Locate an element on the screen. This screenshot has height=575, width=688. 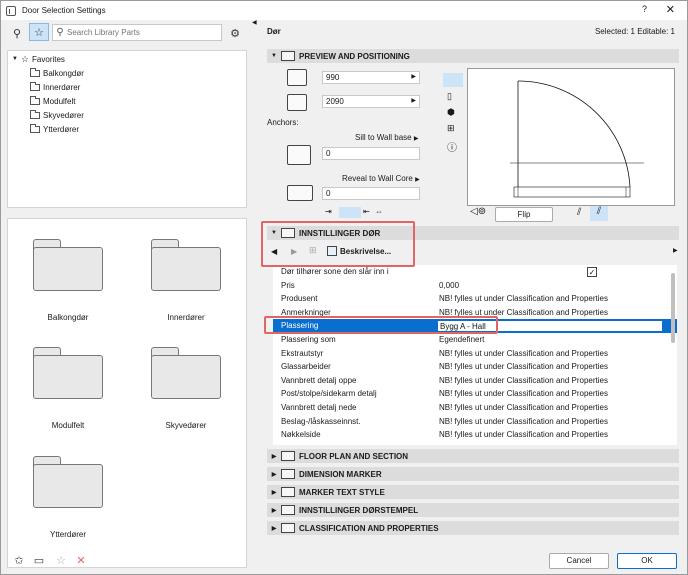
section-preview-positioning: ▼ PREVIEW AND POSITIONING is located at coordinates (473, 56).